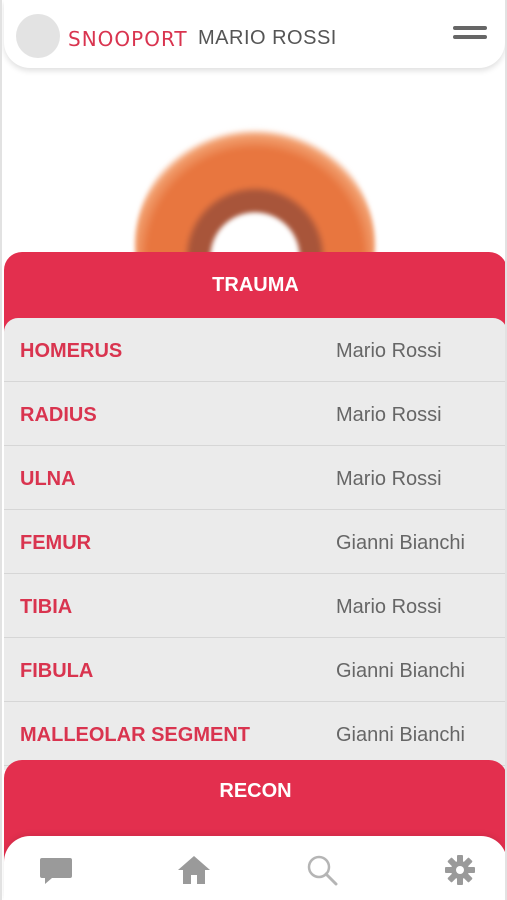 The height and width of the screenshot is (900, 507). Describe the element at coordinates (128, 39) in the screenshot. I see `brand-logo: SNOOPORT` at that location.